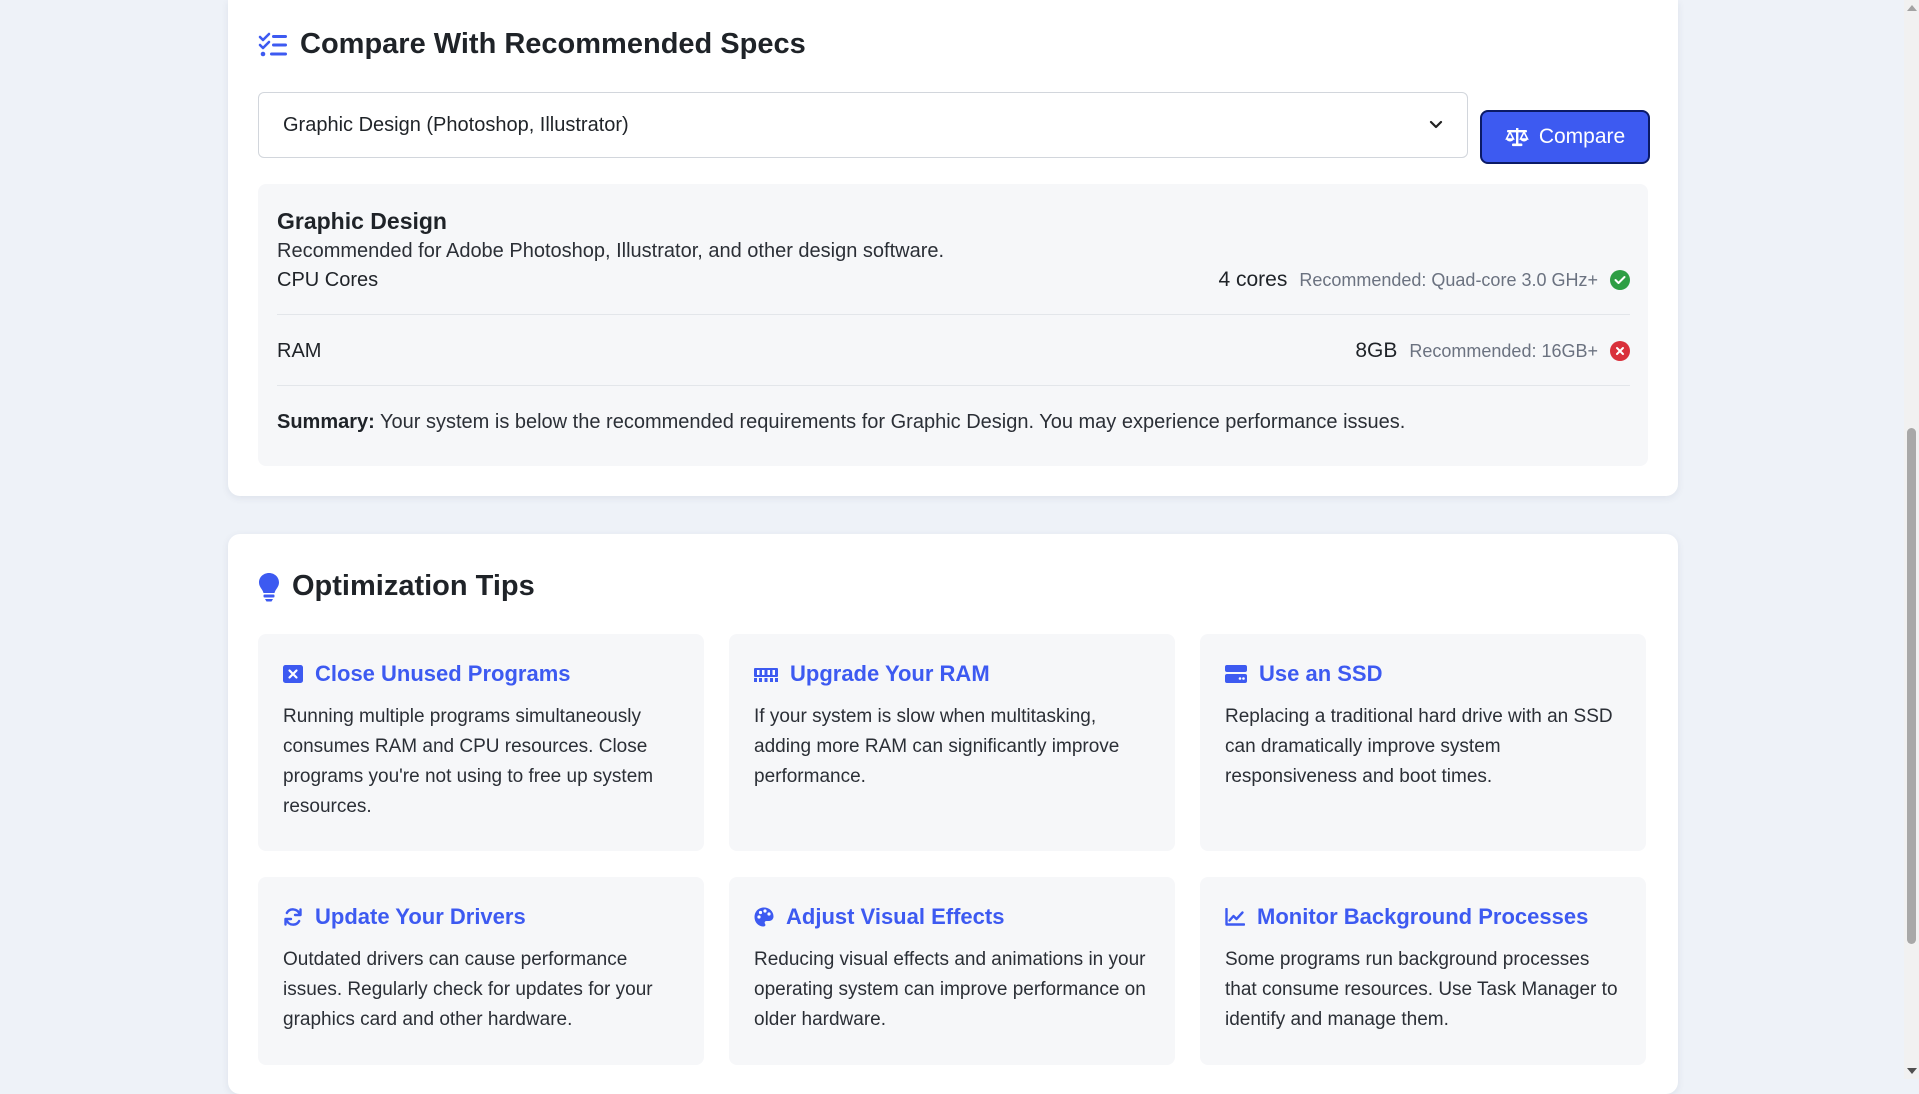  What do you see at coordinates (953, 350) in the screenshot?
I see `spec-row-ram: RAM 8GB Recommended: 16GB+` at bounding box center [953, 350].